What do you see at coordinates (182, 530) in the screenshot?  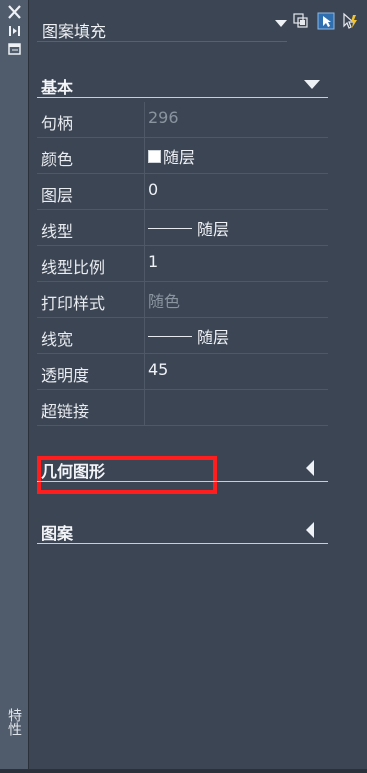 I see `section-pattern-header: 图案` at bounding box center [182, 530].